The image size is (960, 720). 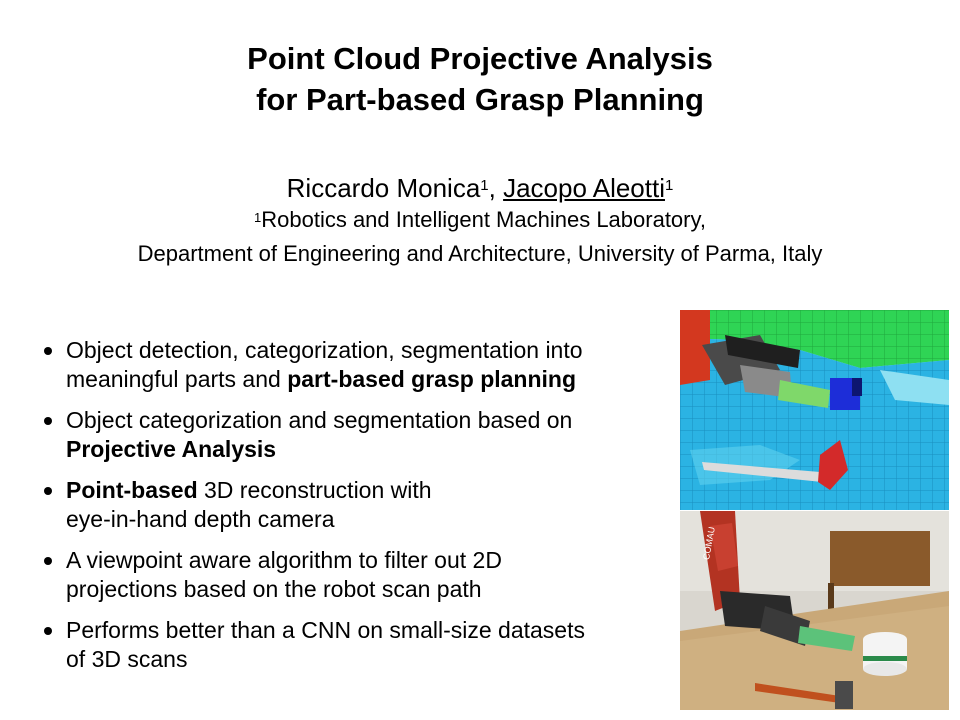 I want to click on author-monica-affiliation-mark: 1, so click(x=484, y=185).